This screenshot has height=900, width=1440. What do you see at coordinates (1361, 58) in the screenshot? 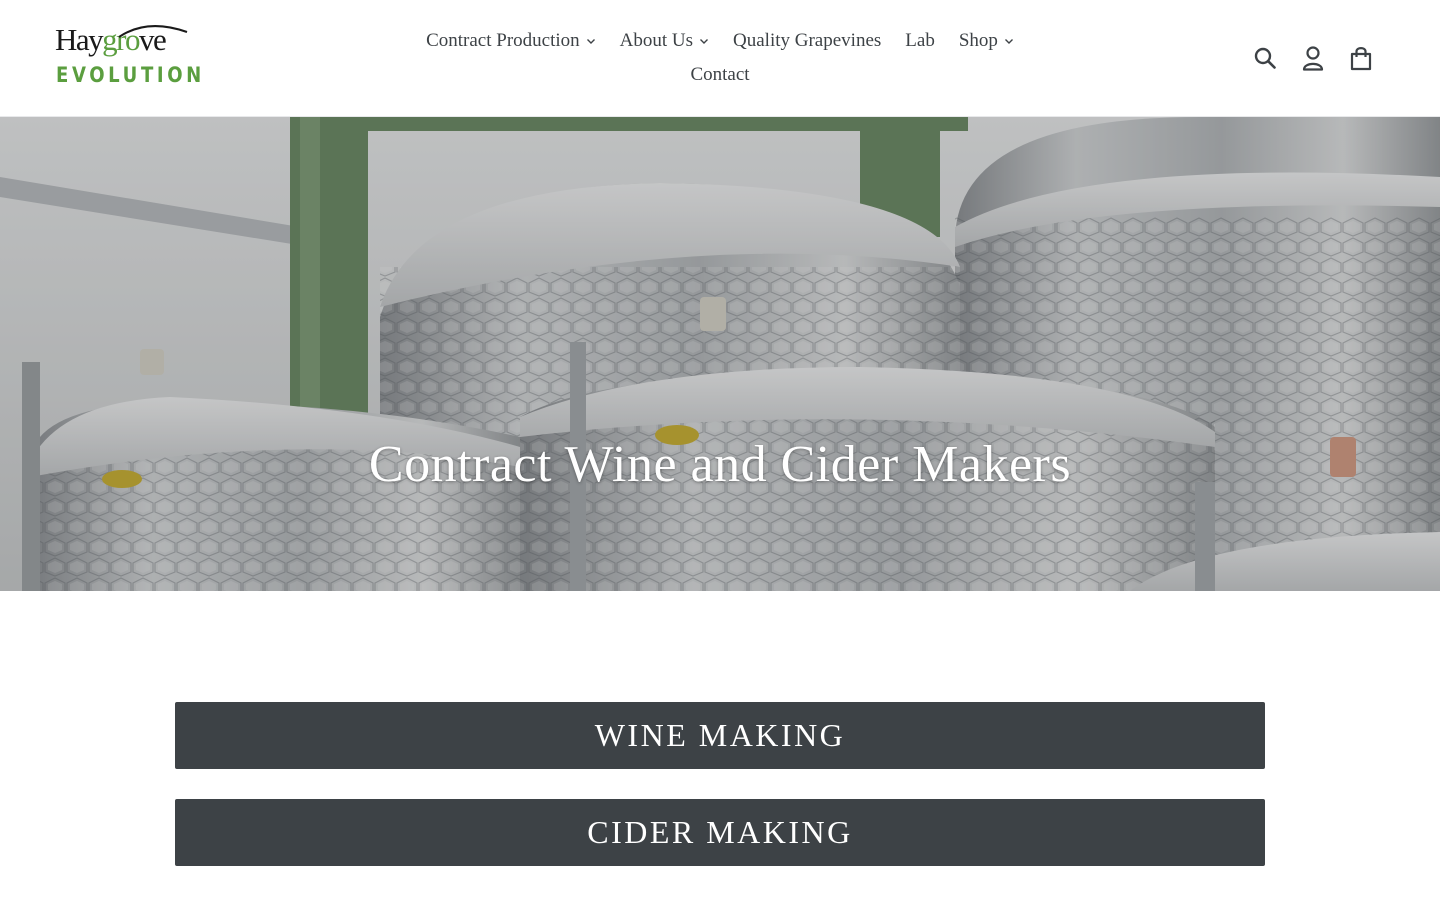
I see `cart-icon` at bounding box center [1361, 58].